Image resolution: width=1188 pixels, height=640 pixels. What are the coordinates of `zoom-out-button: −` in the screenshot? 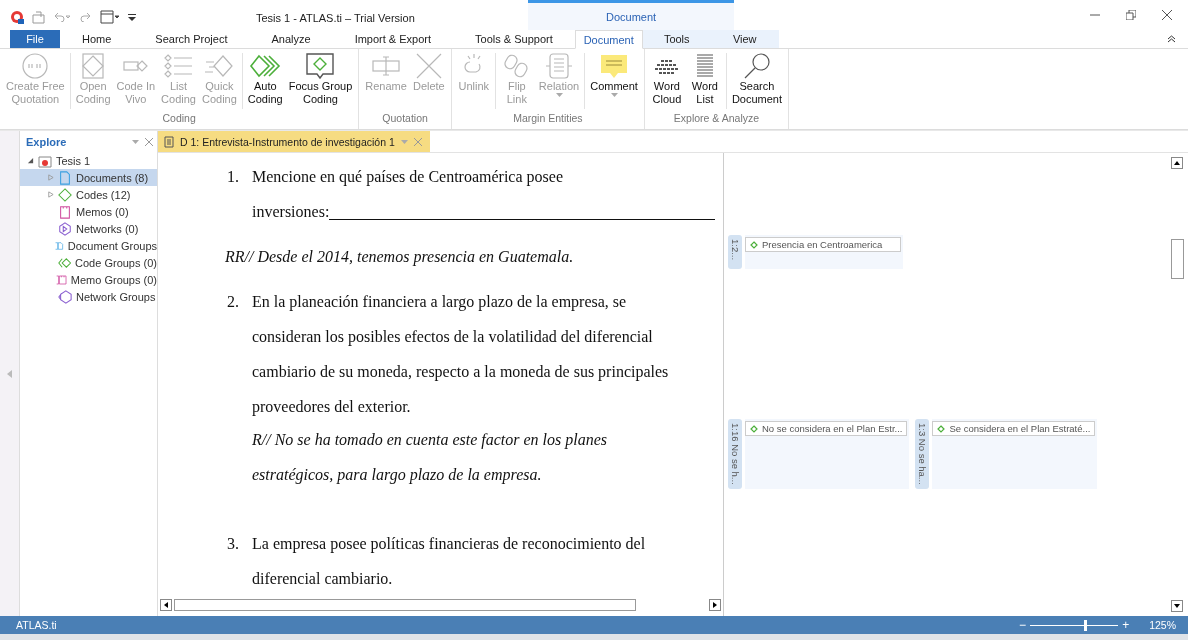 It's located at (1023, 625).